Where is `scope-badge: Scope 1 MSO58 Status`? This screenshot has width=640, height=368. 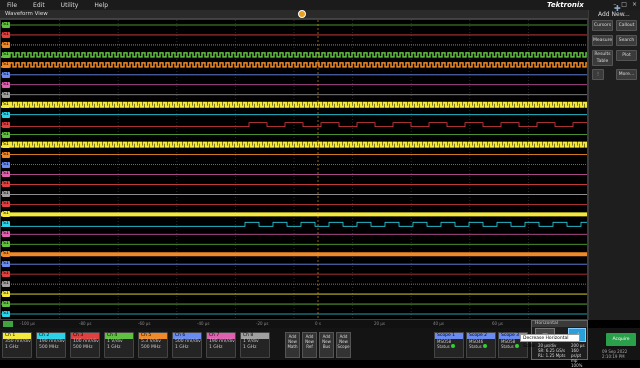
scope-badge: Scope 1 MSO58 Status is located at coordinates (449, 345).